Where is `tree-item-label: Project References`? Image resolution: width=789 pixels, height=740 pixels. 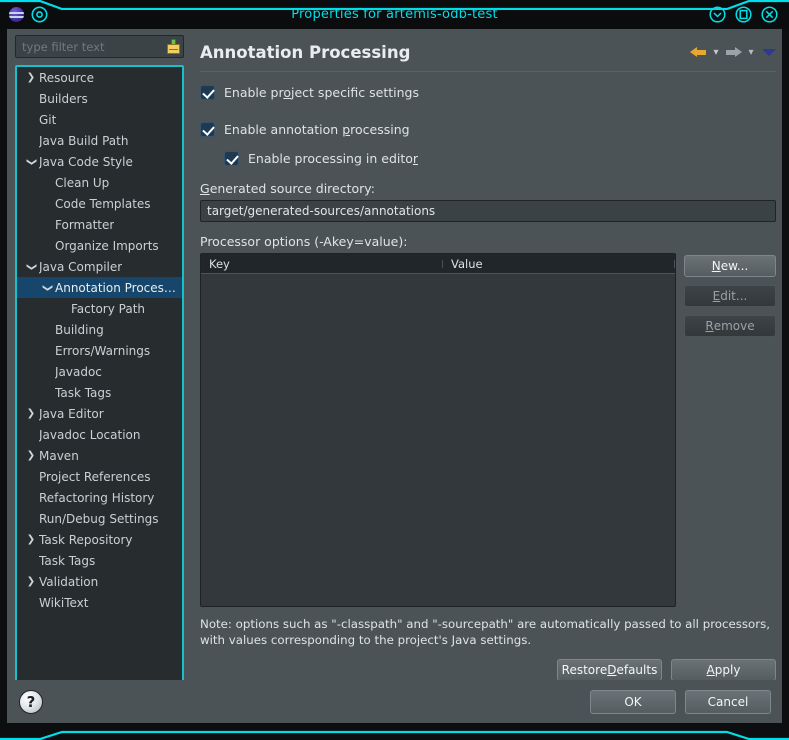
tree-item-label: Project References is located at coordinates (95, 476).